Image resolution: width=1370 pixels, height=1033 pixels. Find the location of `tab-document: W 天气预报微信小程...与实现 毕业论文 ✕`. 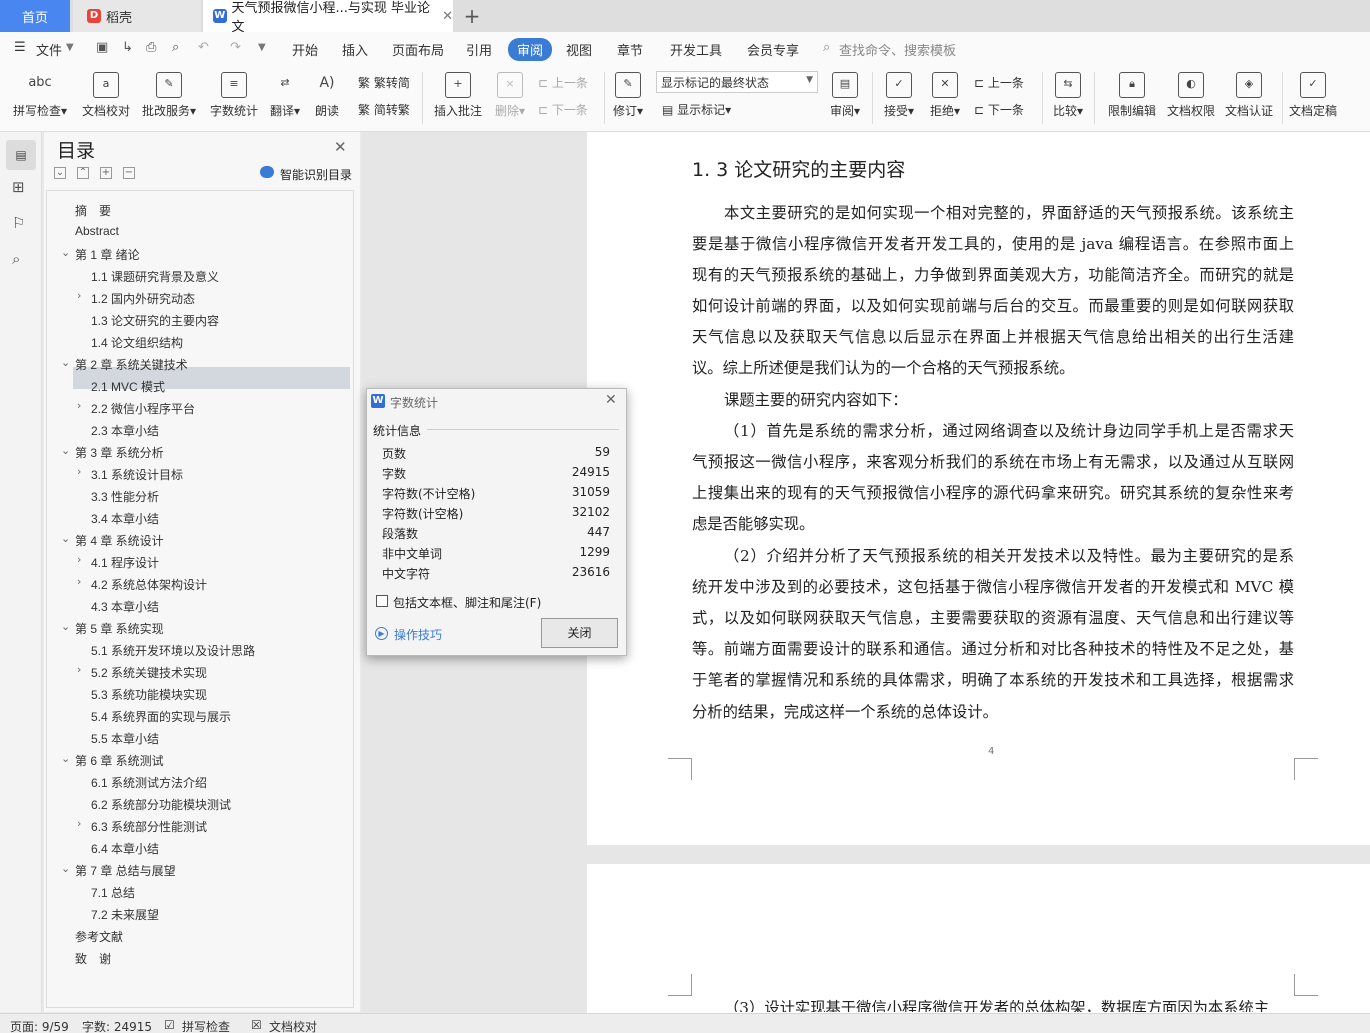

tab-document: W 天气预报微信小程...与实现 毕业论文 ✕ is located at coordinates (328, 17).